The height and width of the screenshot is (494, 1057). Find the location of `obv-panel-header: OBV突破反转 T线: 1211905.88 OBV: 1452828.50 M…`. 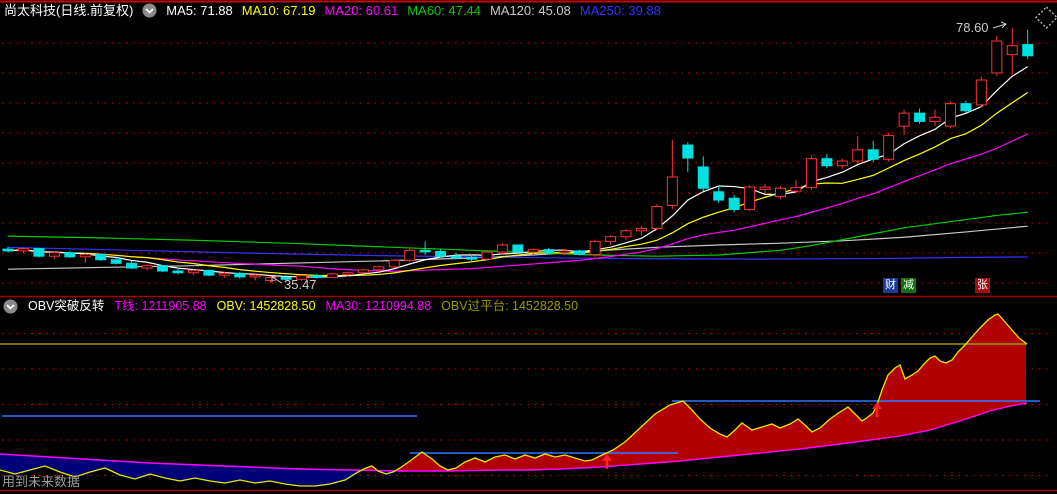

obv-panel-header: OBV突破反转 T线: 1211905.88 OBV: 1452828.50 M… is located at coordinates (290, 306).